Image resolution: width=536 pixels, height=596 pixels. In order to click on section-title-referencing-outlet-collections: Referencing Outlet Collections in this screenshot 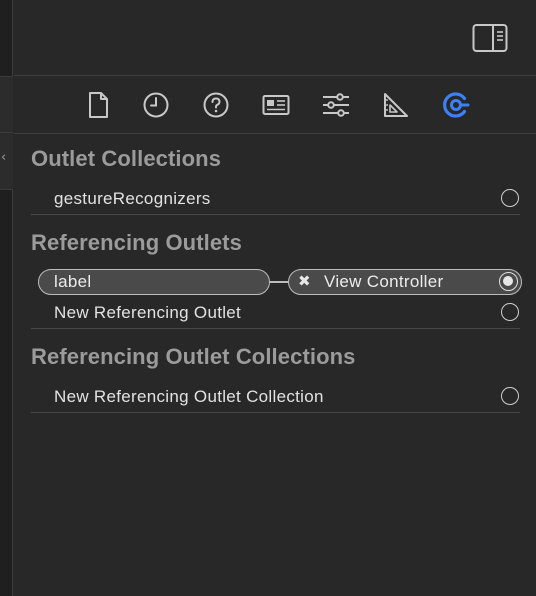, I will do `click(193, 356)`.